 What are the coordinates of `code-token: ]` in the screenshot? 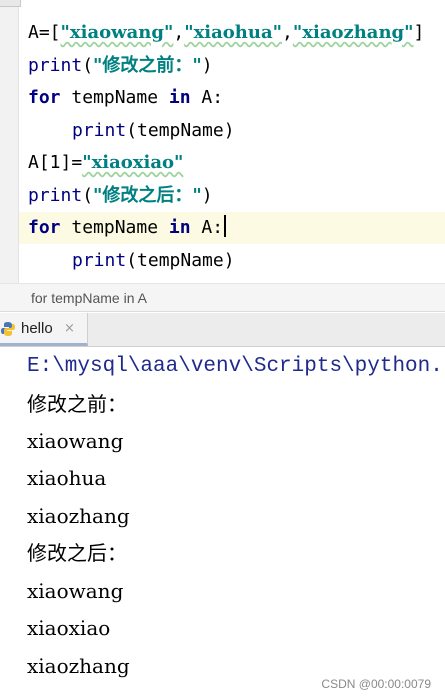 It's located at (419, 32).